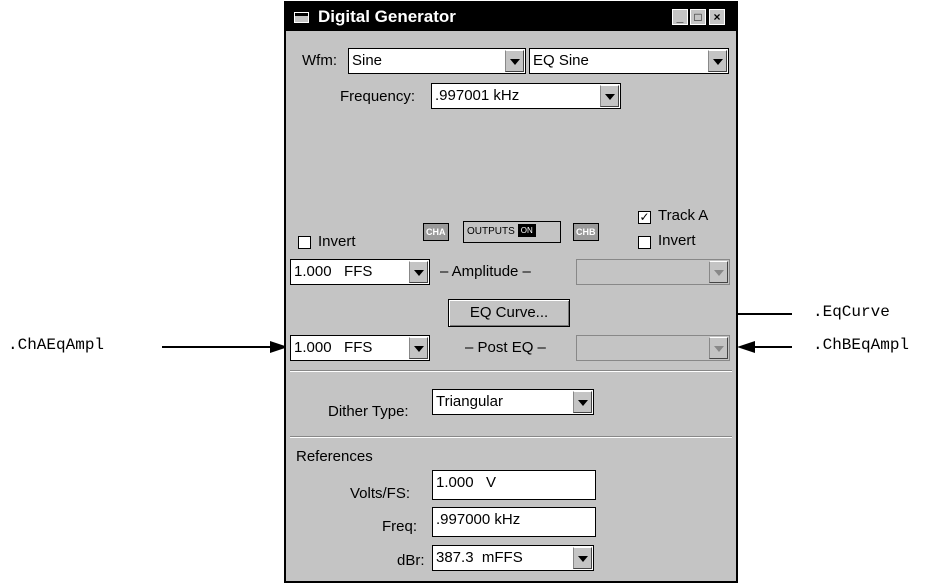  I want to click on cha-amplitude-field: 1.000 FFS, so click(360, 272).